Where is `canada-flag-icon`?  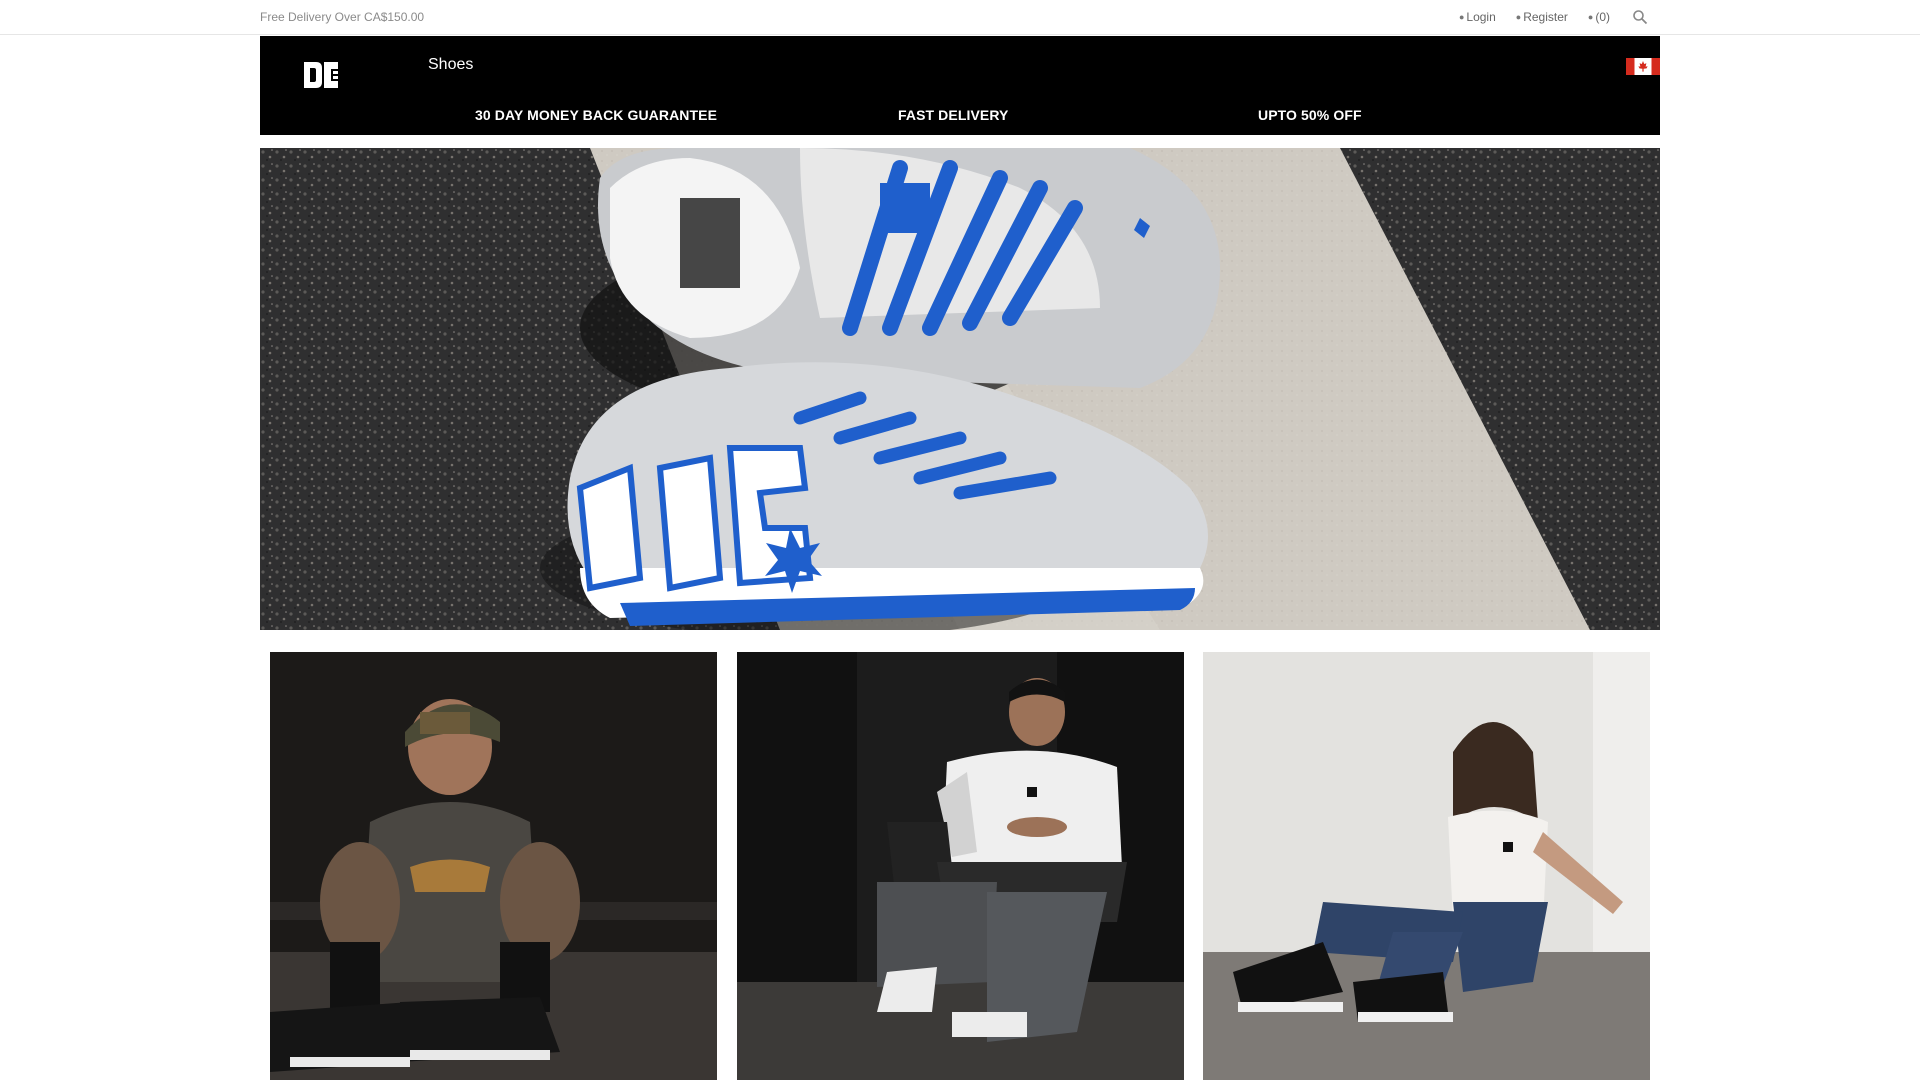 canada-flag-icon is located at coordinates (1643, 66).